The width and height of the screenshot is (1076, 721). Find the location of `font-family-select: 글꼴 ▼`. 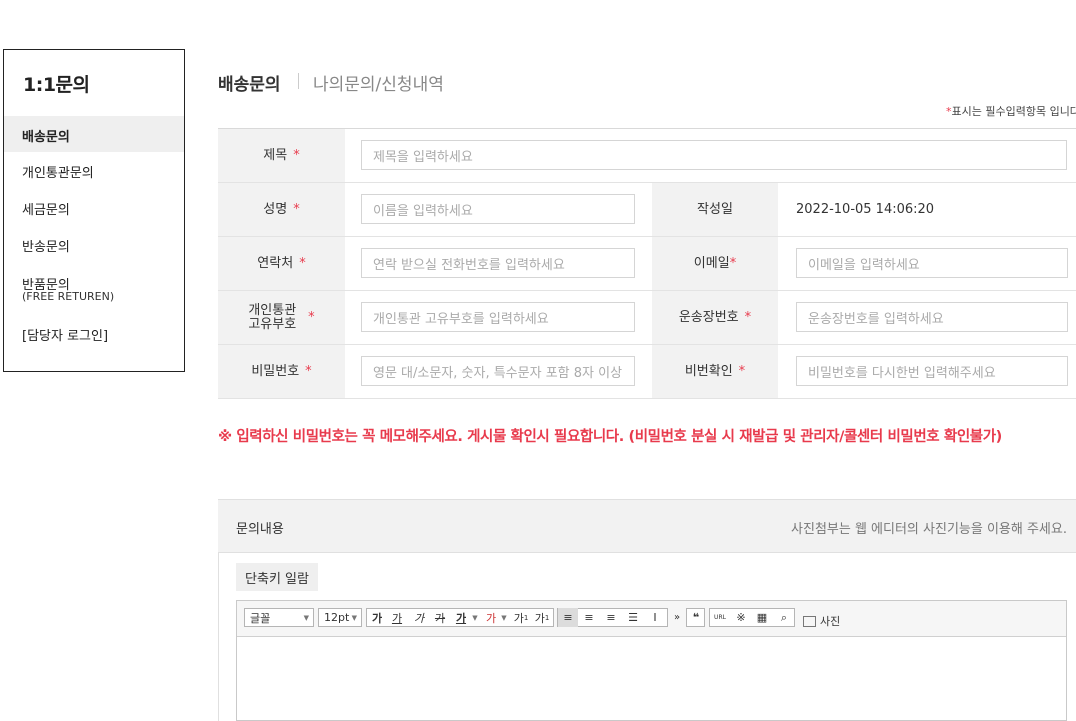

font-family-select: 글꼴 ▼ is located at coordinates (279, 617).